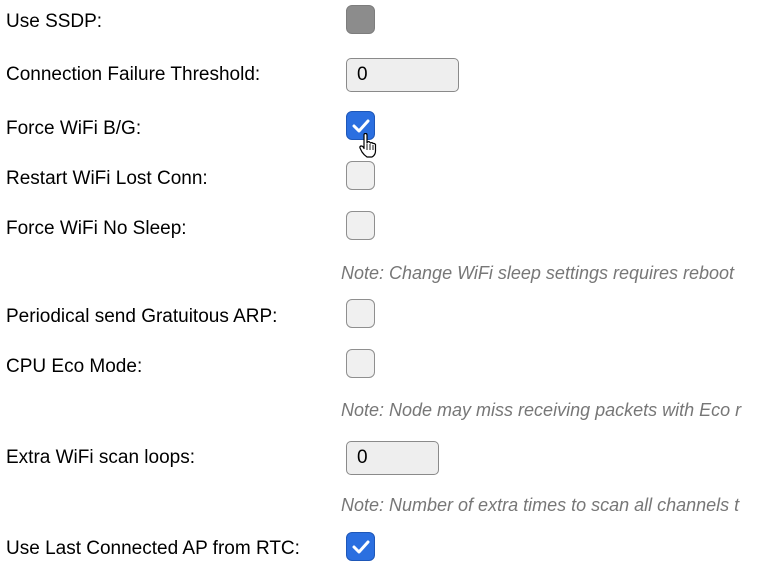  I want to click on connection-failure-threshold-input, so click(402, 75).